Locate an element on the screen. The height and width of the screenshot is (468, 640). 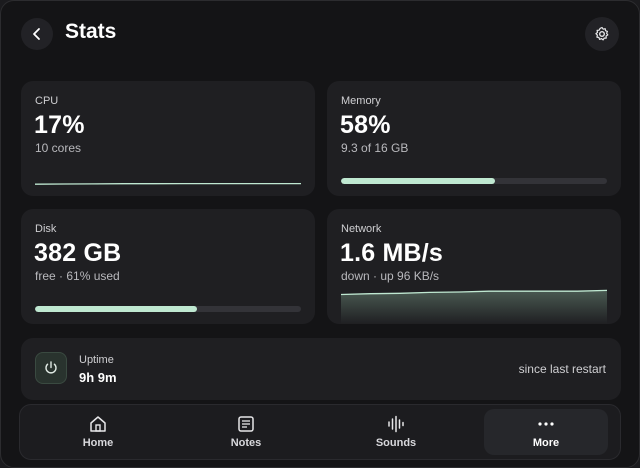
cpu-value: 17% is located at coordinates (59, 125).